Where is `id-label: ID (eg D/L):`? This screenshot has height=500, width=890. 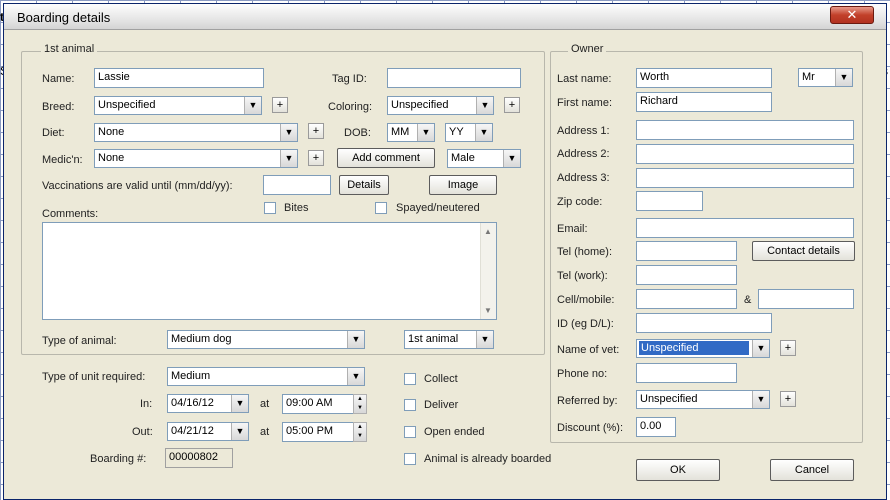
id-label: ID (eg D/L): is located at coordinates (585, 324).